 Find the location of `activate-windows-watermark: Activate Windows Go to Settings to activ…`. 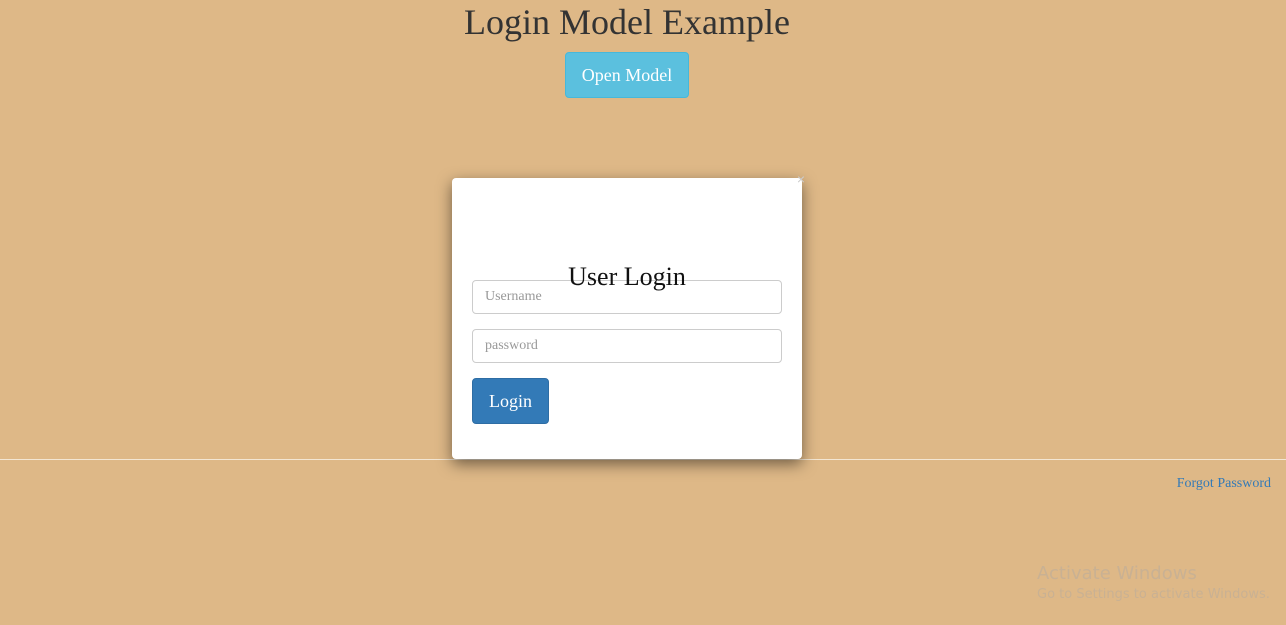

activate-windows-watermark: Activate Windows Go to Settings to activ… is located at coordinates (1153, 584).